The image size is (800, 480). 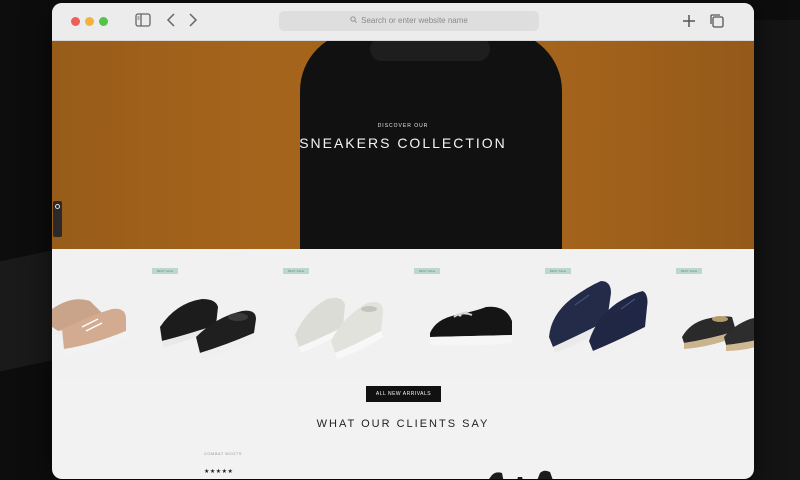 What do you see at coordinates (103, 21) in the screenshot?
I see `maximize-window-button` at bounding box center [103, 21].